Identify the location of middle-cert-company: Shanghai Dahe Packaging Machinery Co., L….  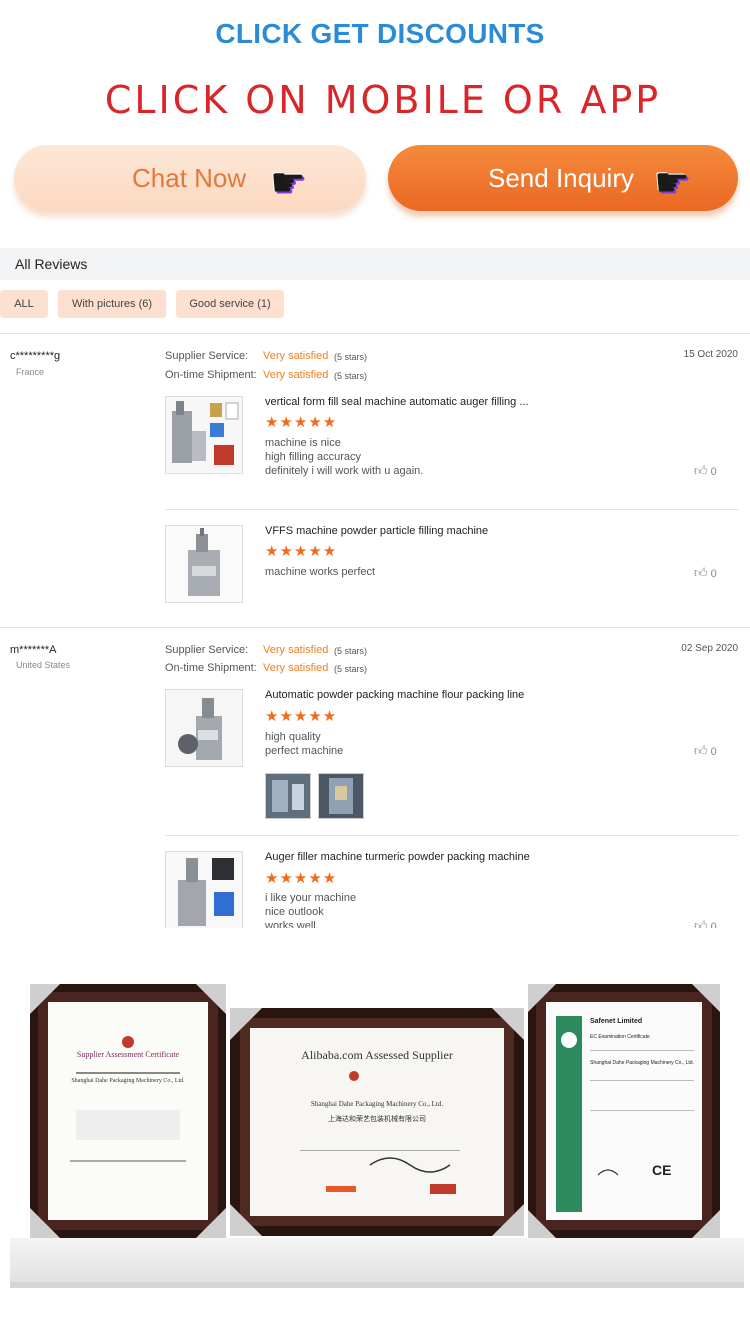
(377, 1104).